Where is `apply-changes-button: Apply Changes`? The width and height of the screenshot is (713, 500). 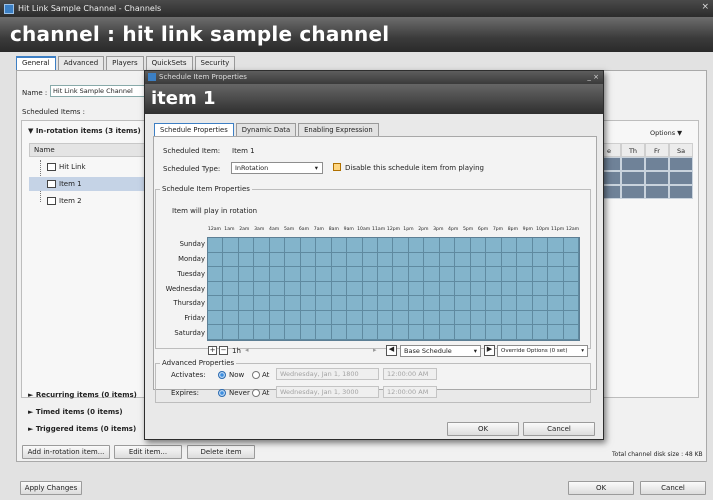 apply-changes-button: Apply Changes is located at coordinates (51, 488).